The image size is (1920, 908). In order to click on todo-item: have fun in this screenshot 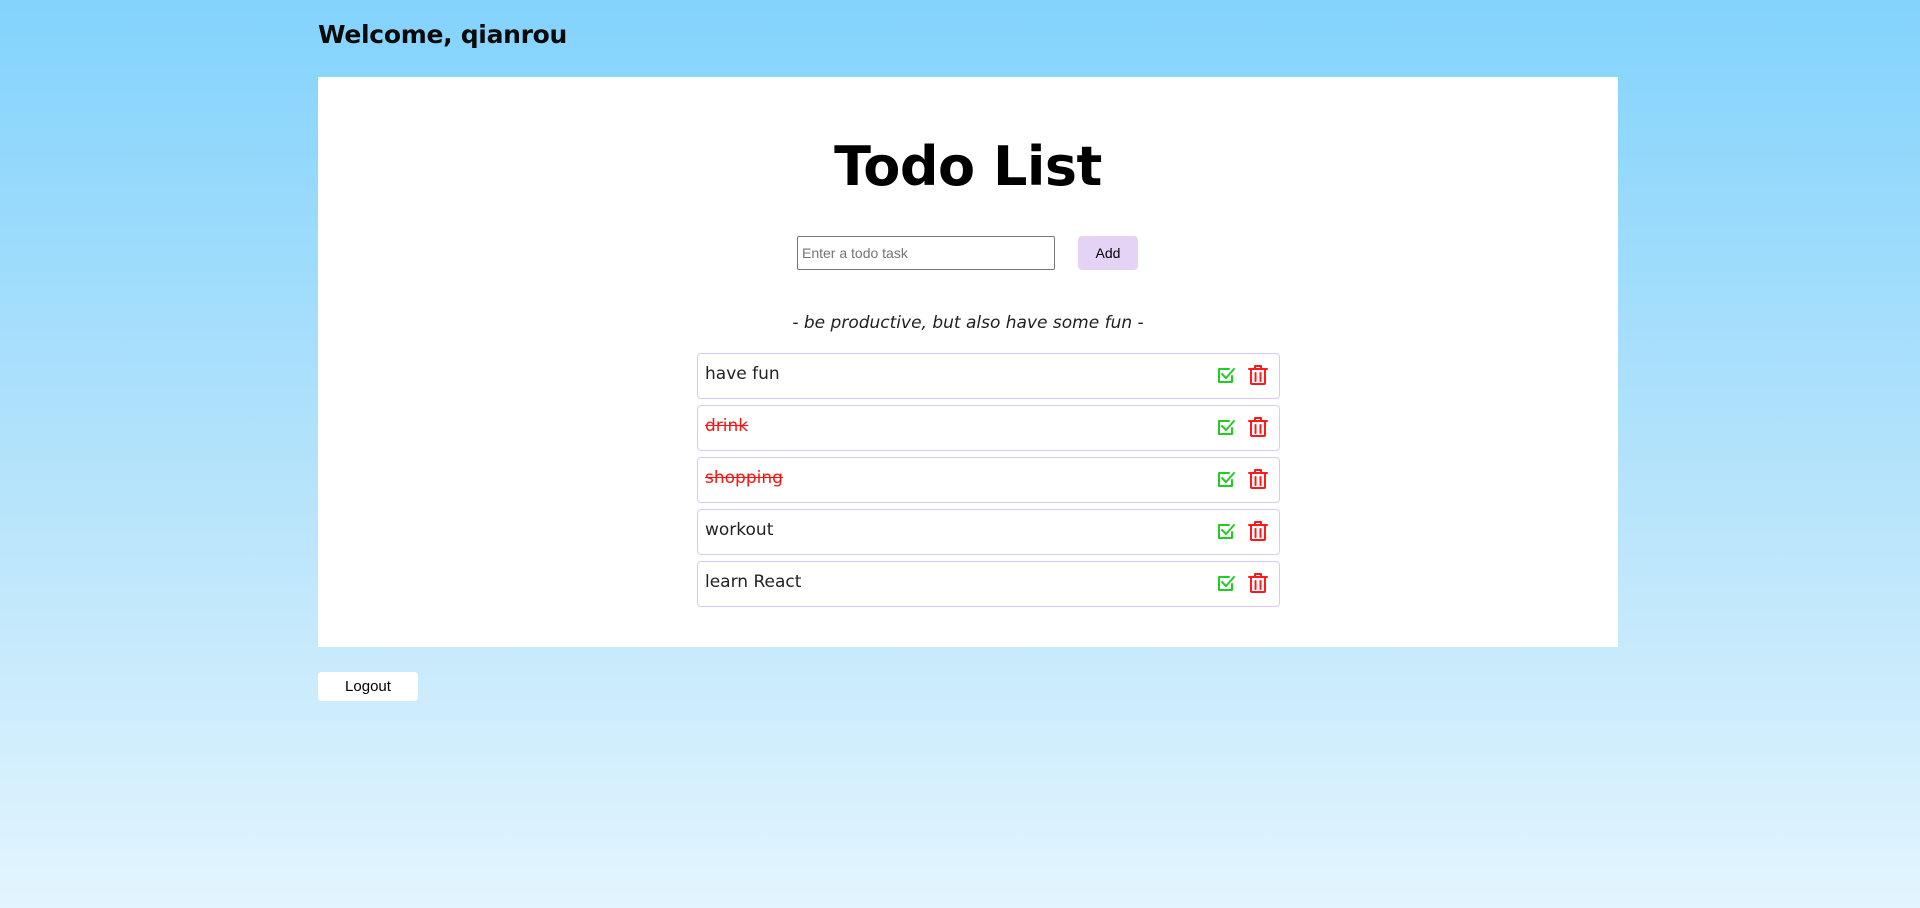, I will do `click(988, 376)`.